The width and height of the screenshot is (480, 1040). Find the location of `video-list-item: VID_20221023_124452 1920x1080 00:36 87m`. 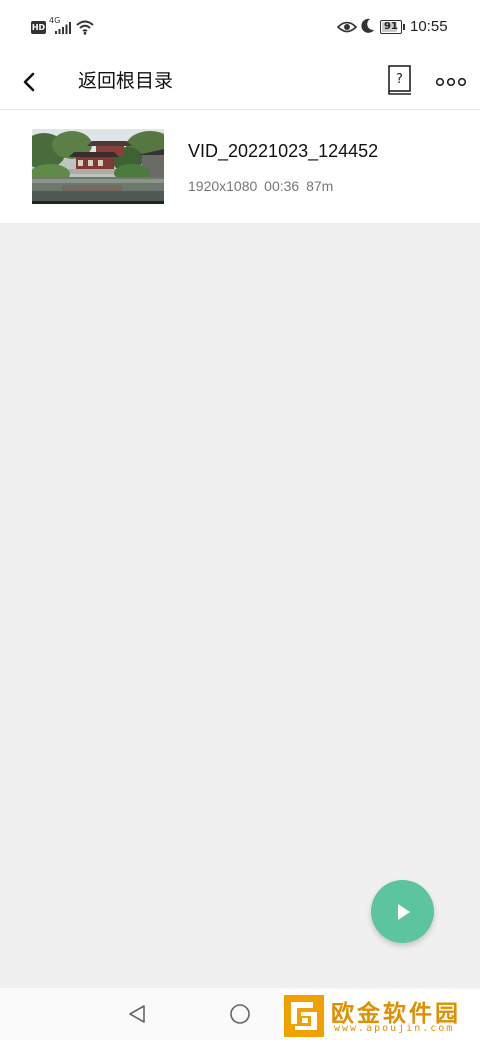

video-list-item: VID_20221023_124452 1920x1080 00:36 87m is located at coordinates (240, 166).